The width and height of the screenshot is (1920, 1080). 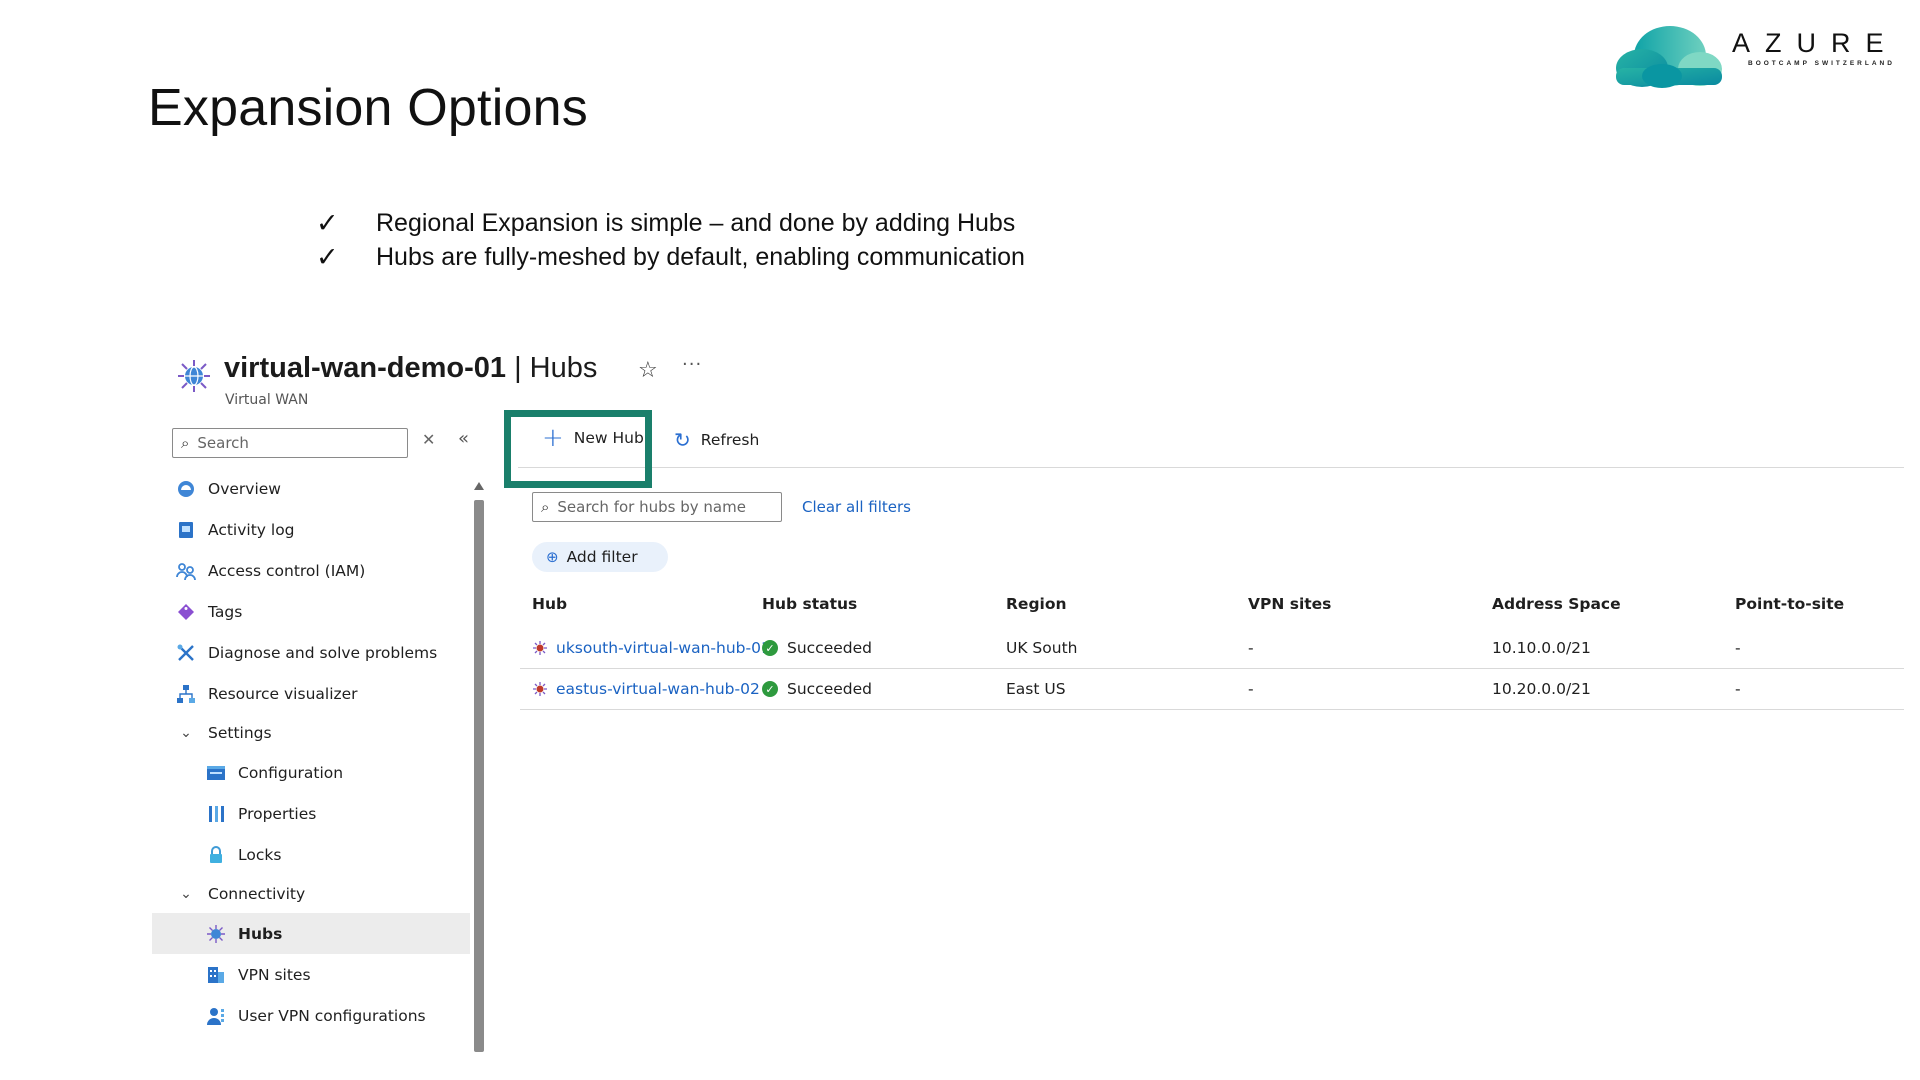 I want to click on new-hub-highlight, so click(x=578, y=449).